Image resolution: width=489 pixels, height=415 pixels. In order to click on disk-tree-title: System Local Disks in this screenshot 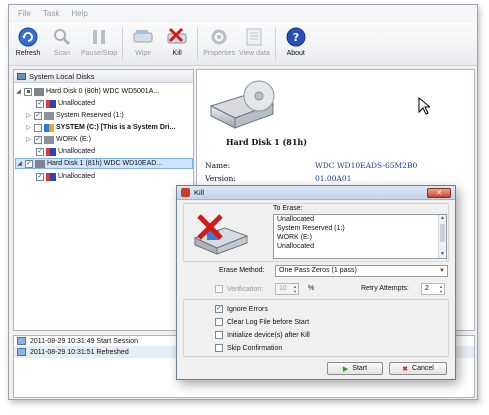, I will do `click(62, 76)`.